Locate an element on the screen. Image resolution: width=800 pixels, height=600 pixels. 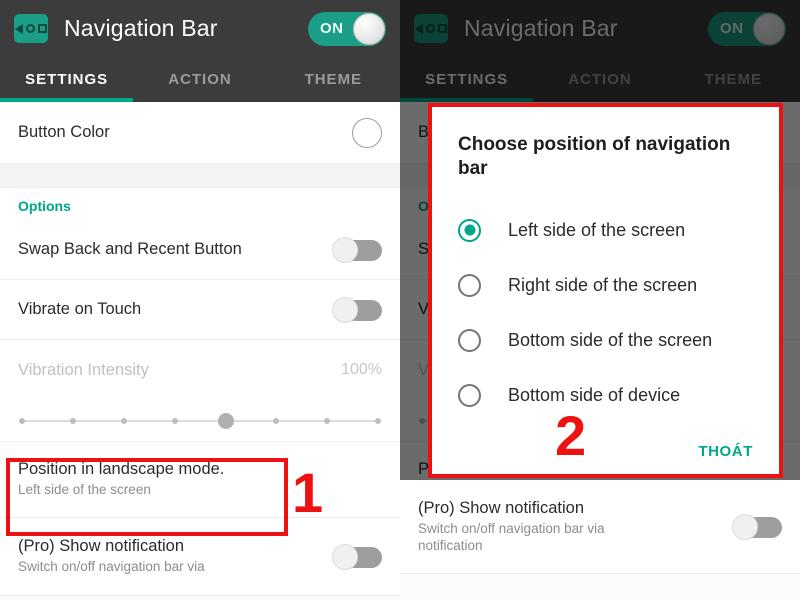
tab-settings: SETTINGS is located at coordinates (66, 79).